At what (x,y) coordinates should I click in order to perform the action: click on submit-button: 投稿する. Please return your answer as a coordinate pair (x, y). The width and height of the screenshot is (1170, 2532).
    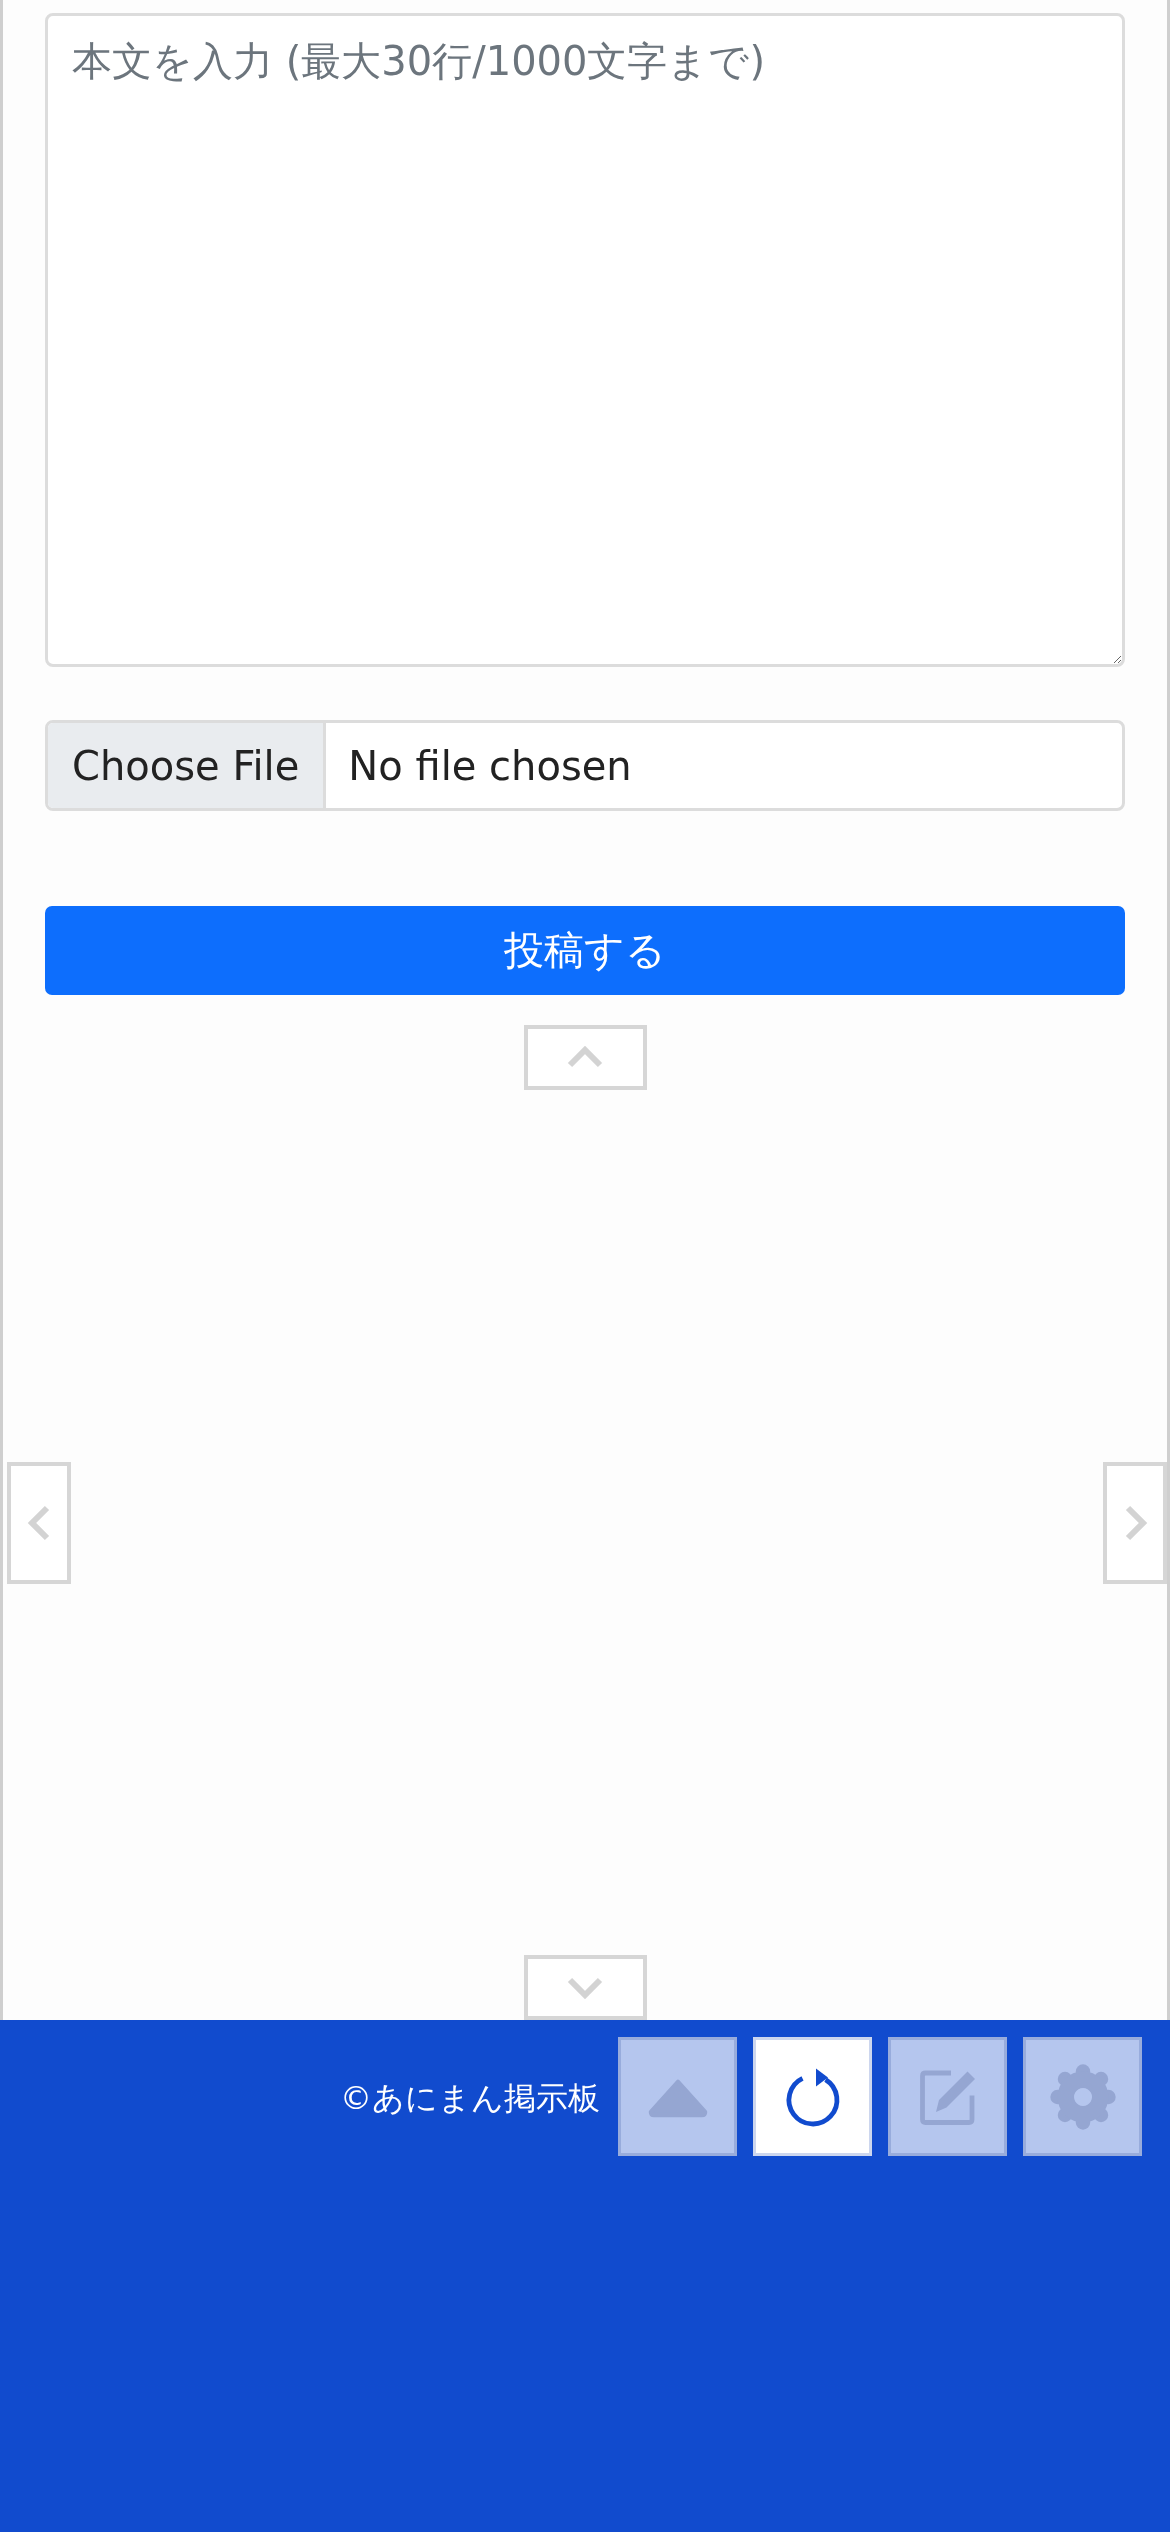
    Looking at the image, I should click on (585, 950).